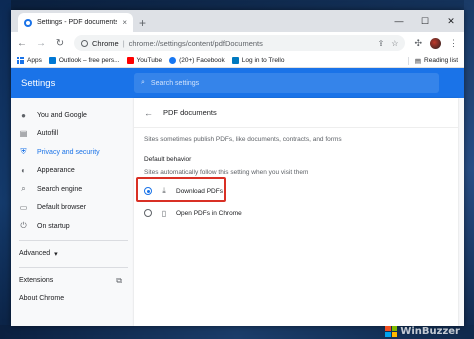  I want to click on shield-icon: ⛨, so click(23, 152).